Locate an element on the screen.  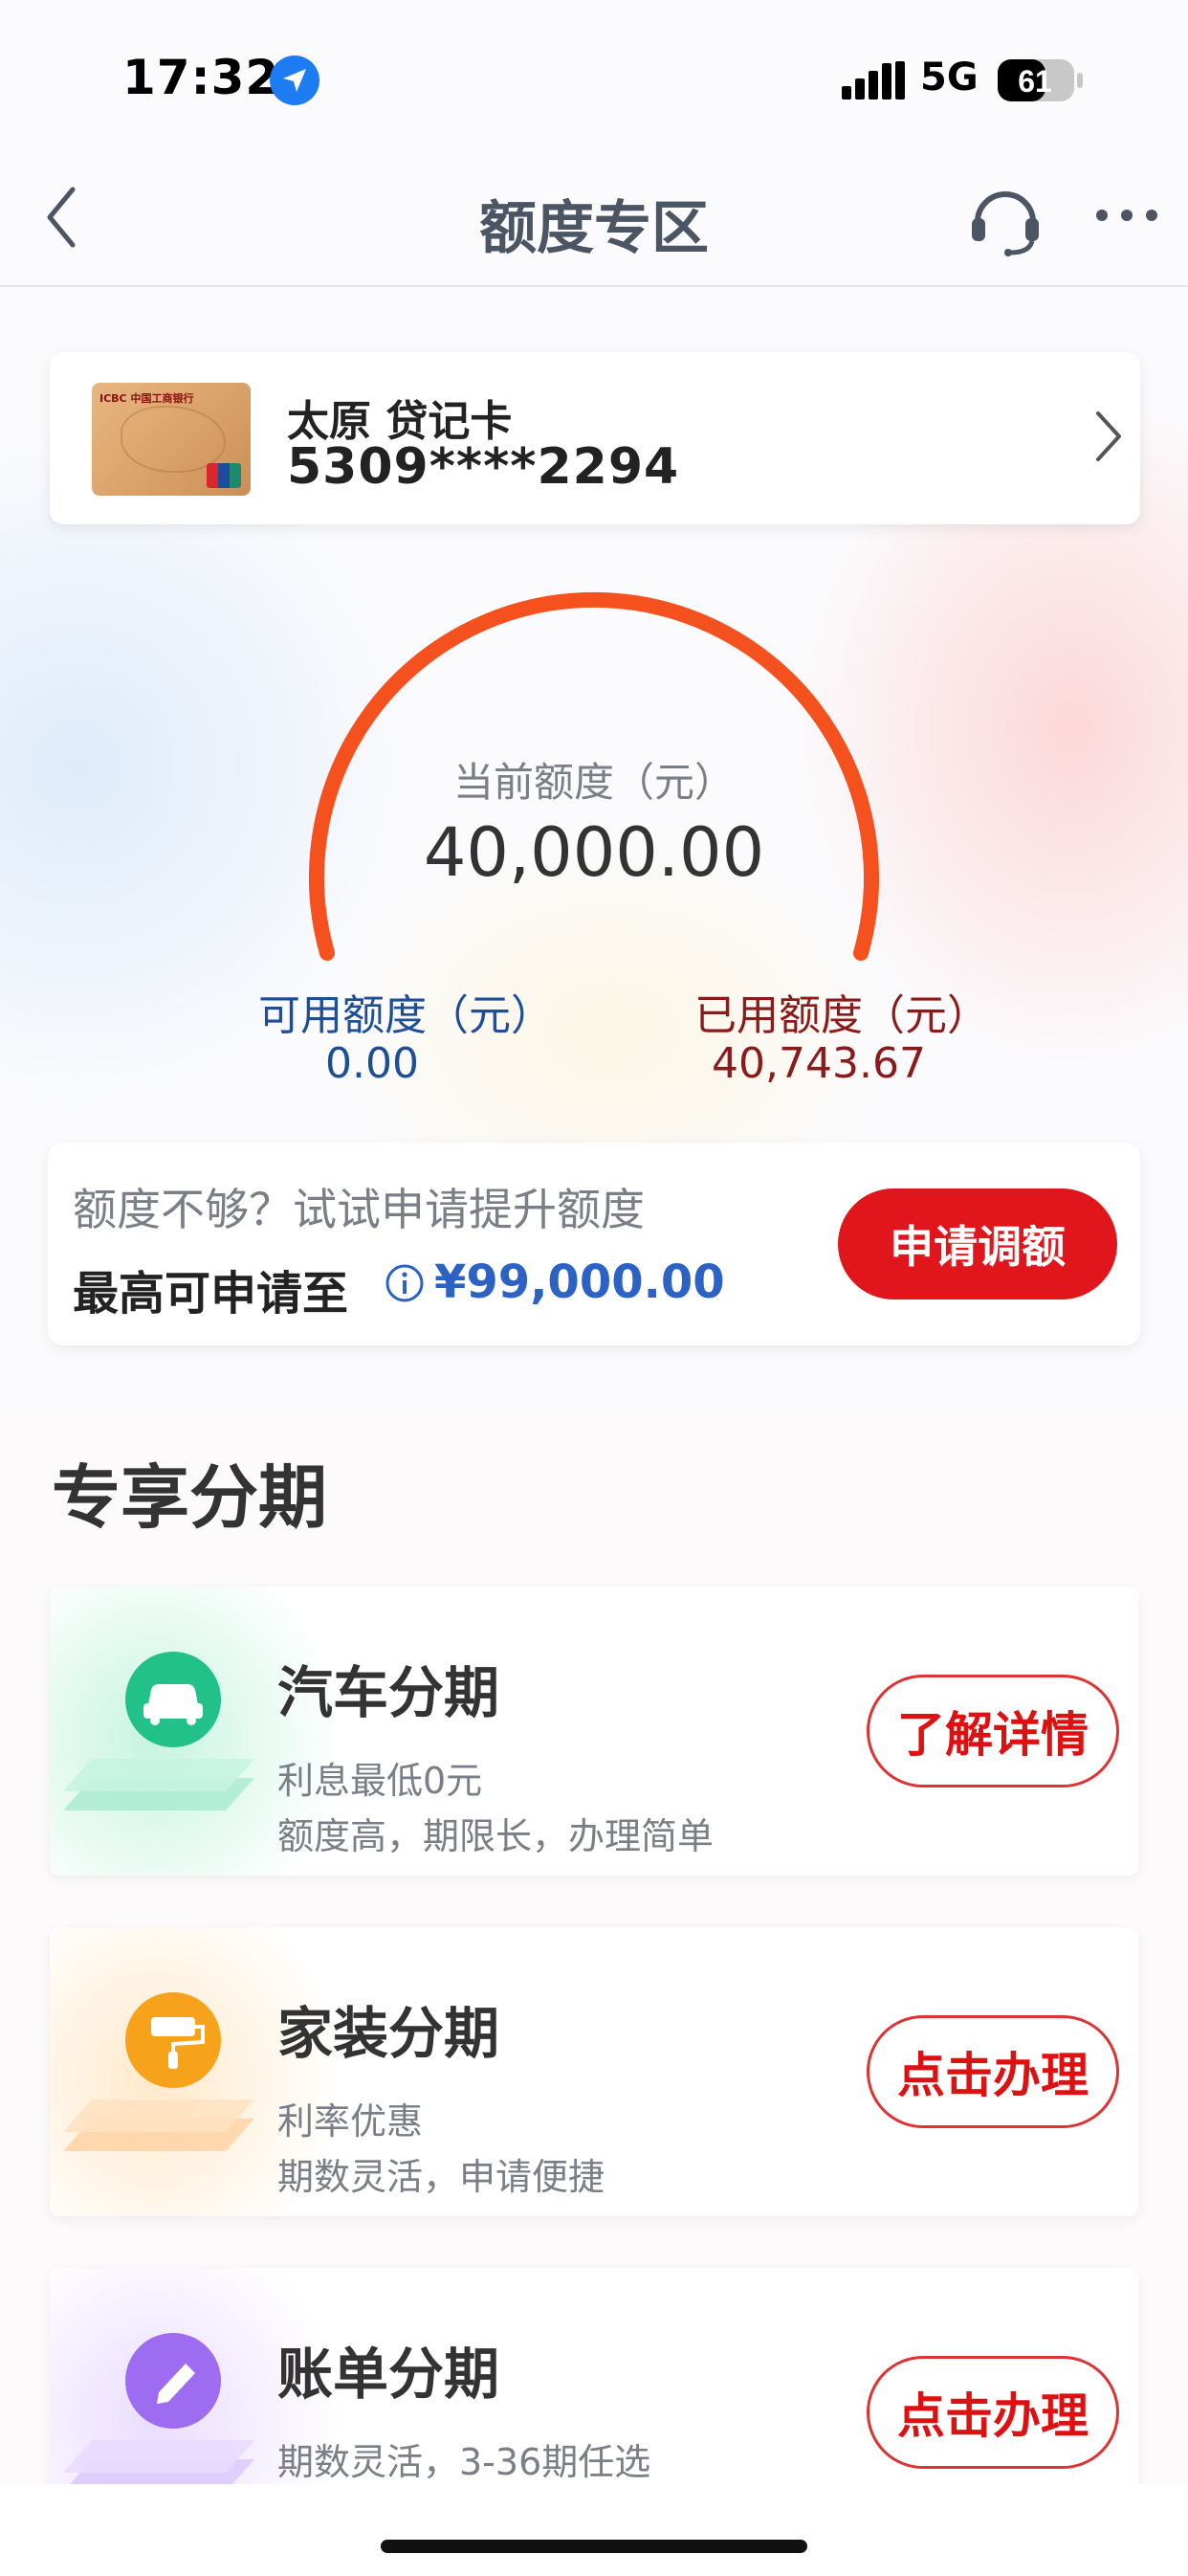
battery-icon: 61 is located at coordinates (1040, 80).